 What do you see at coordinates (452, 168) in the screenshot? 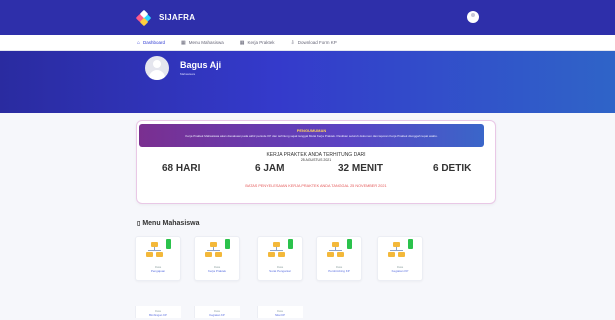
I see `countdown-seconds: 6 DETIK` at bounding box center [452, 168].